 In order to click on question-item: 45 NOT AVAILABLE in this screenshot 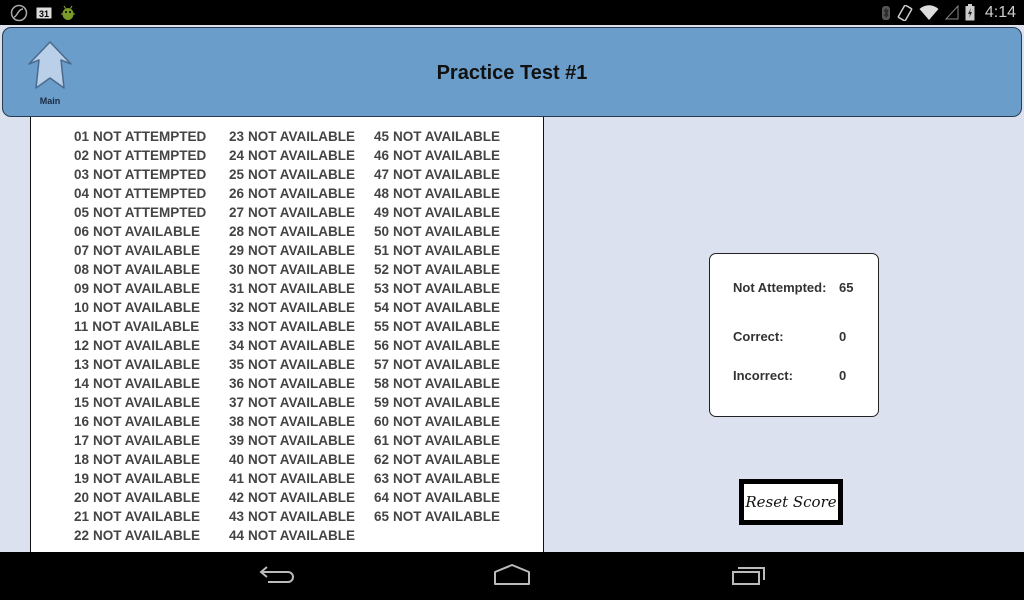, I will do `click(437, 136)`.